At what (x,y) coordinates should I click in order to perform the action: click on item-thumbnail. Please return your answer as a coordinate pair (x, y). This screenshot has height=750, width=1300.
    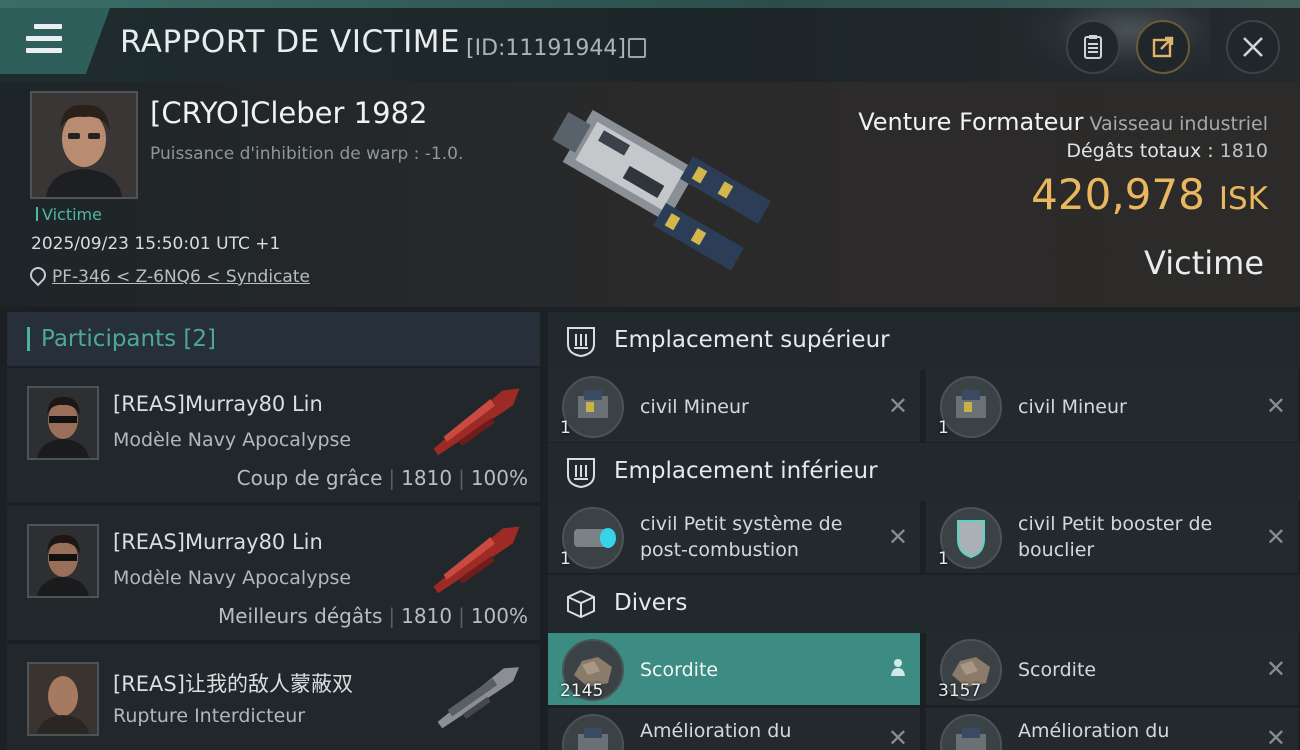
    Looking at the image, I should click on (971, 732).